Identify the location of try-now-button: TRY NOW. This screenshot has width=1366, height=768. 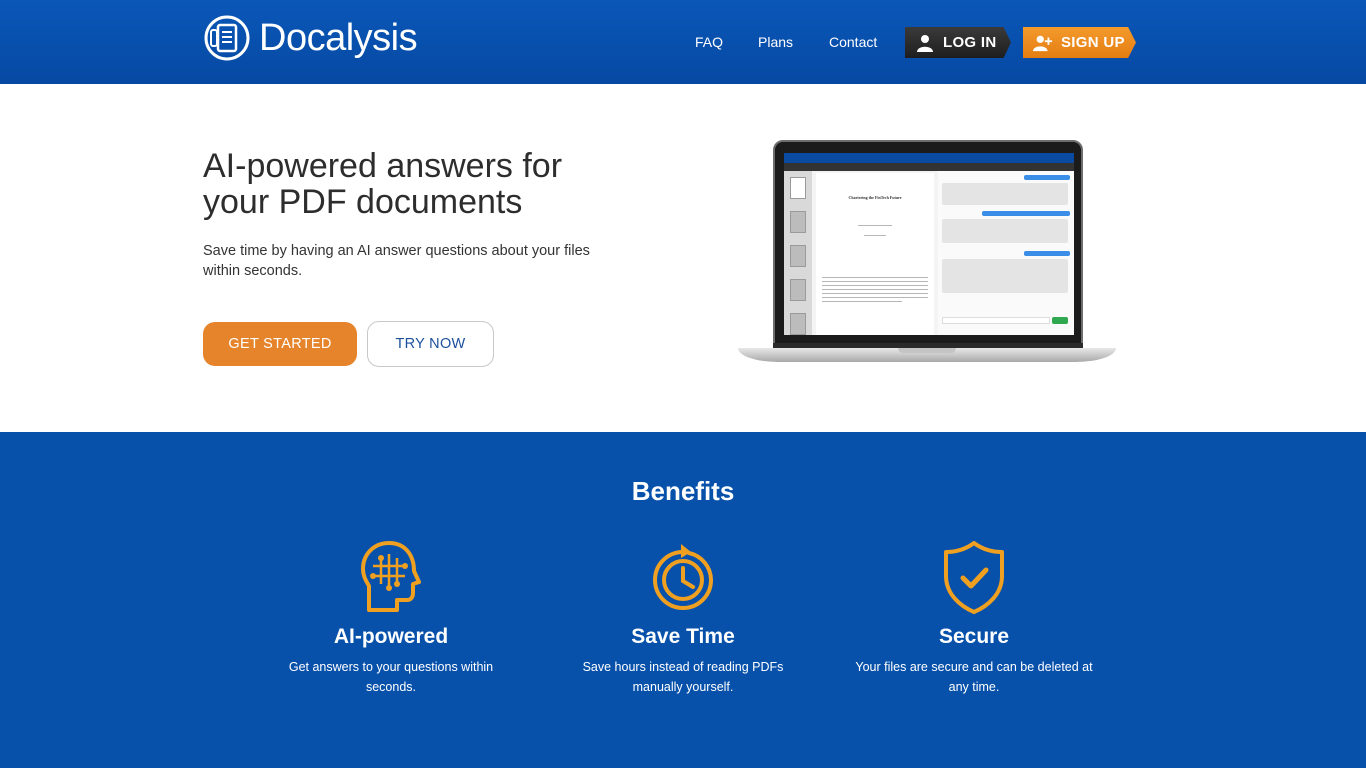
(430, 344).